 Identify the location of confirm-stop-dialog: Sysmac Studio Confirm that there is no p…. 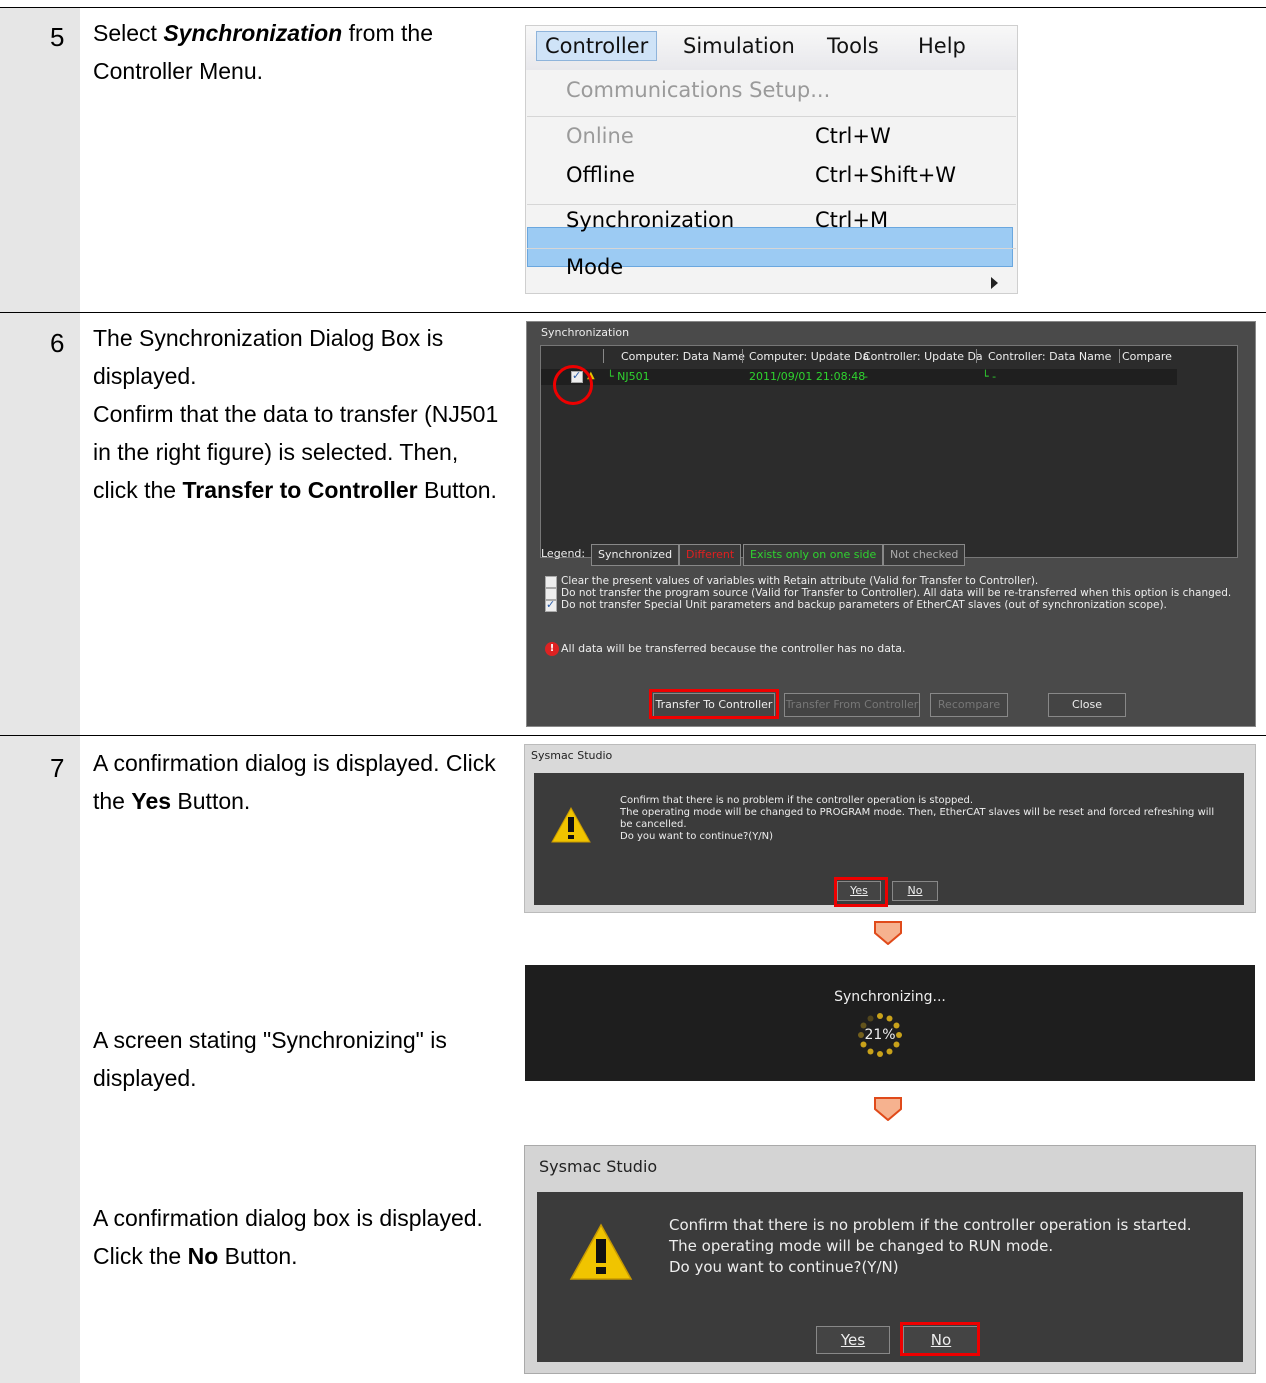
(890, 828).